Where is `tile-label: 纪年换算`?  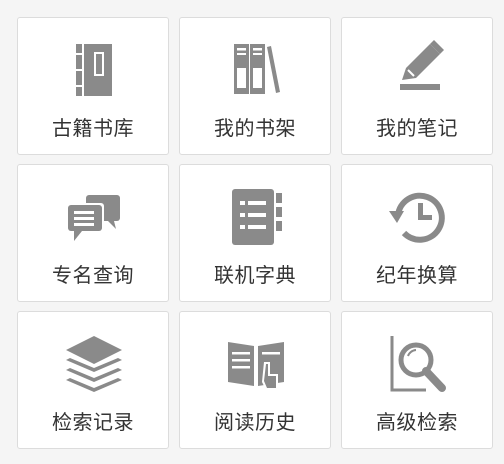 tile-label: 纪年换算 is located at coordinates (417, 275).